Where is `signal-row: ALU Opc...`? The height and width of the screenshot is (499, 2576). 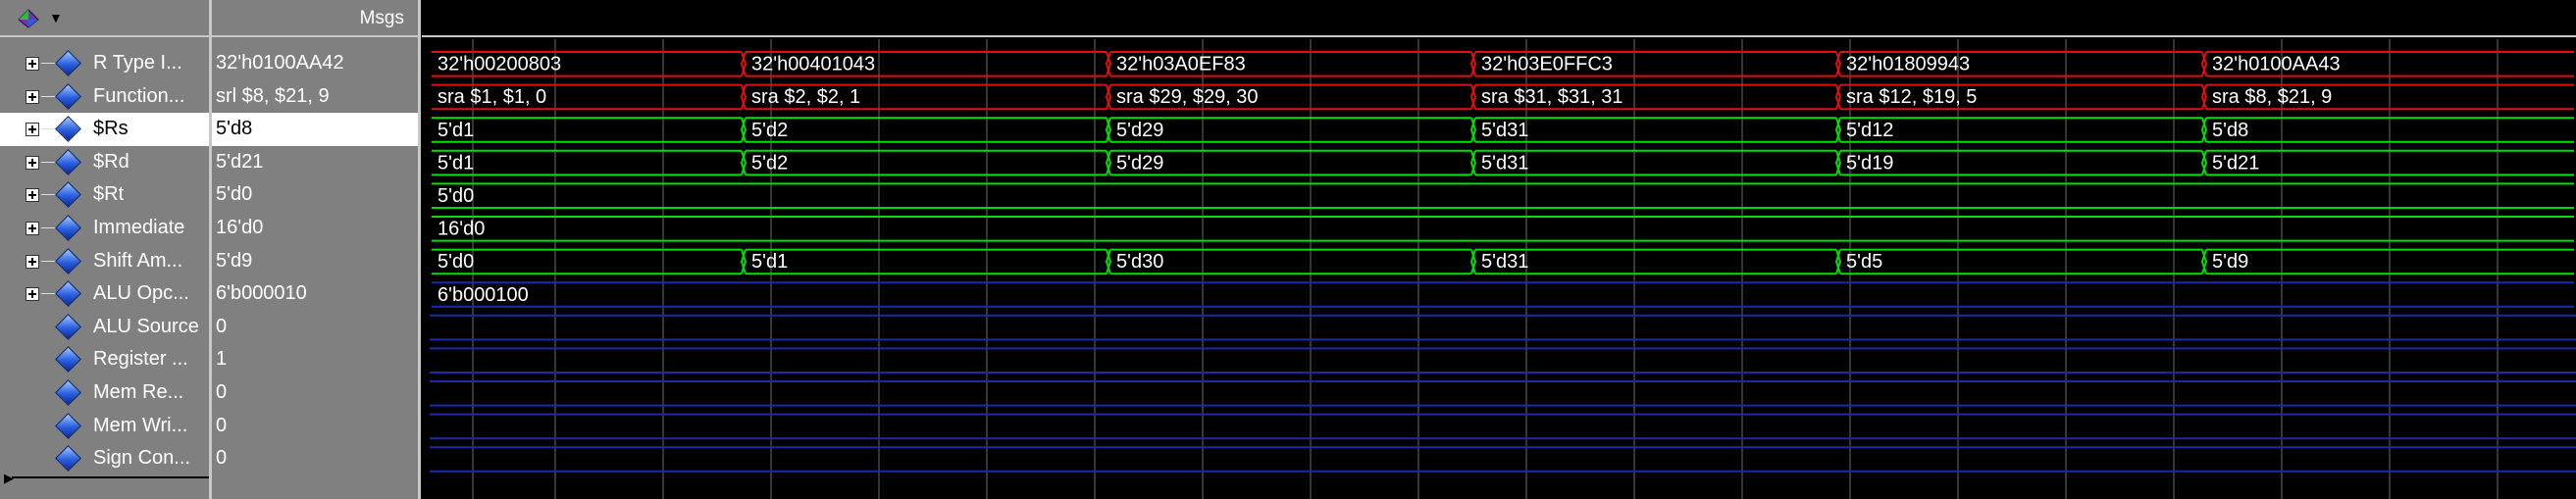
signal-row: ALU Opc... is located at coordinates (104, 294).